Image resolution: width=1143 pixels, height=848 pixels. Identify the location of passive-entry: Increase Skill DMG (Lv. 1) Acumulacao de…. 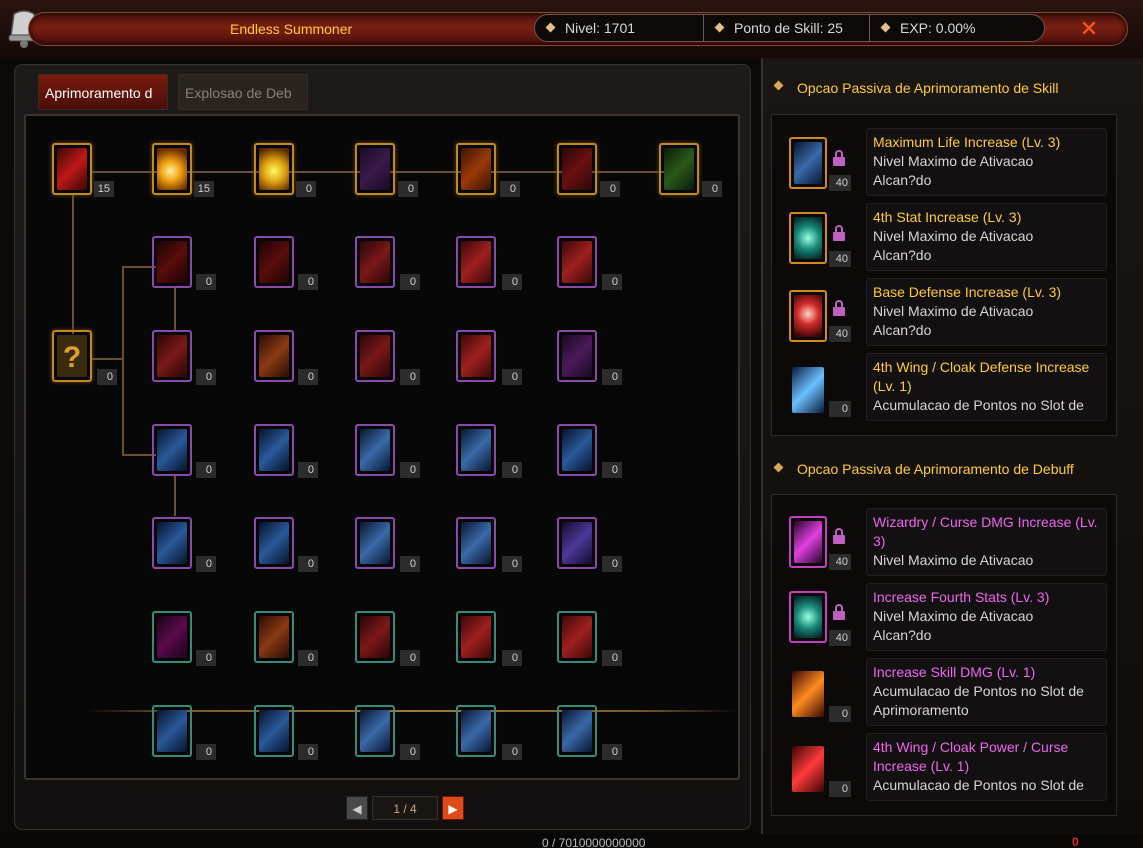
(986, 692).